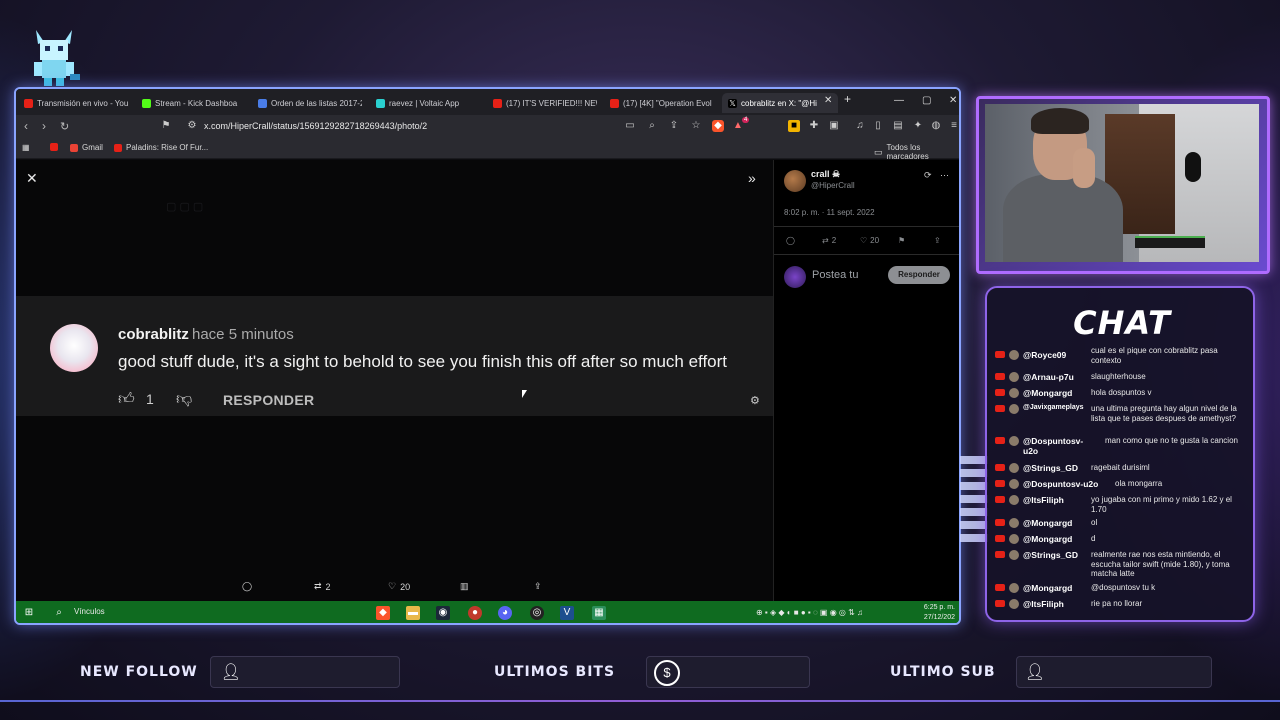 The height and width of the screenshot is (720, 1280). What do you see at coordinates (755, 400) in the screenshot?
I see `settings-icon: ⚙` at bounding box center [755, 400].